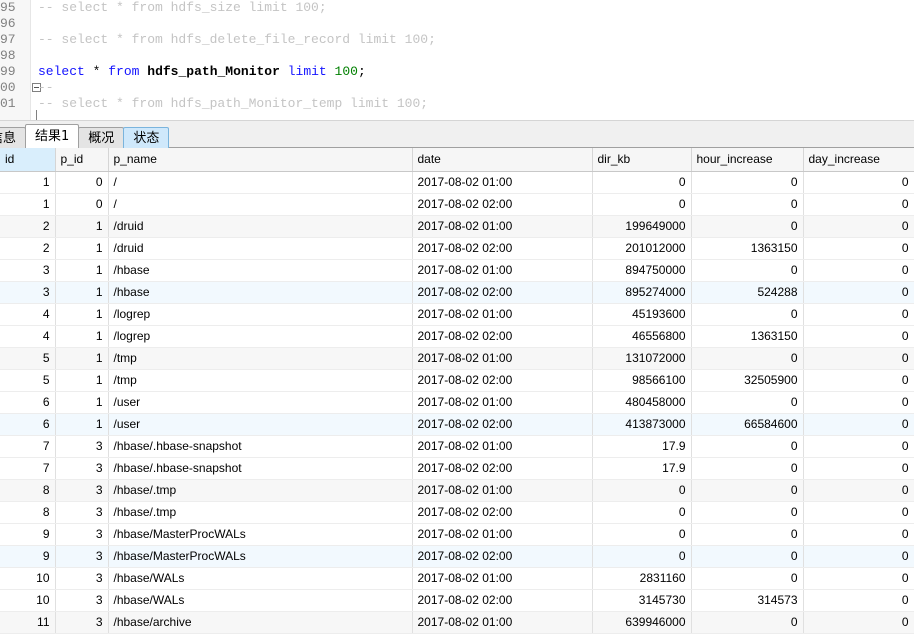  I want to click on cell-id: 5, so click(28, 380).